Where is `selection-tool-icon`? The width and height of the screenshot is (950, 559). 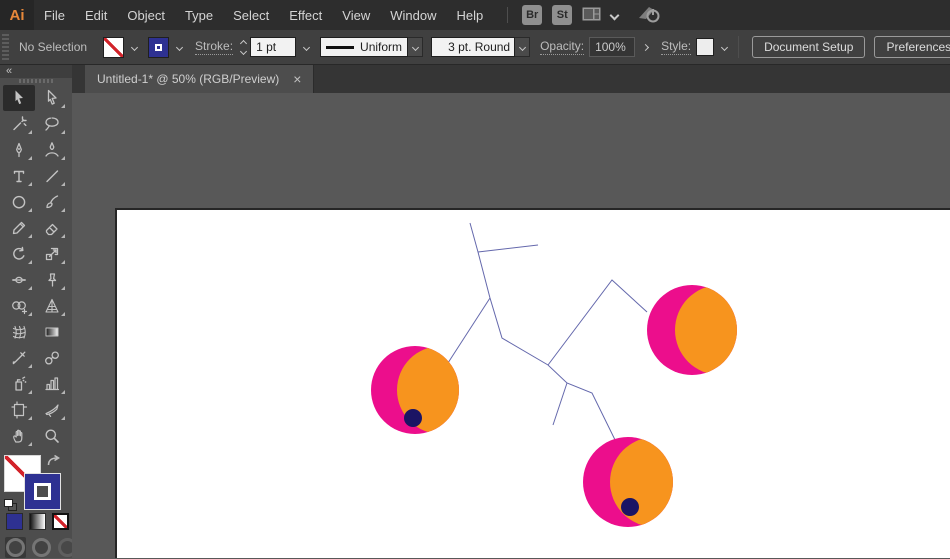 selection-tool-icon is located at coordinates (19, 97).